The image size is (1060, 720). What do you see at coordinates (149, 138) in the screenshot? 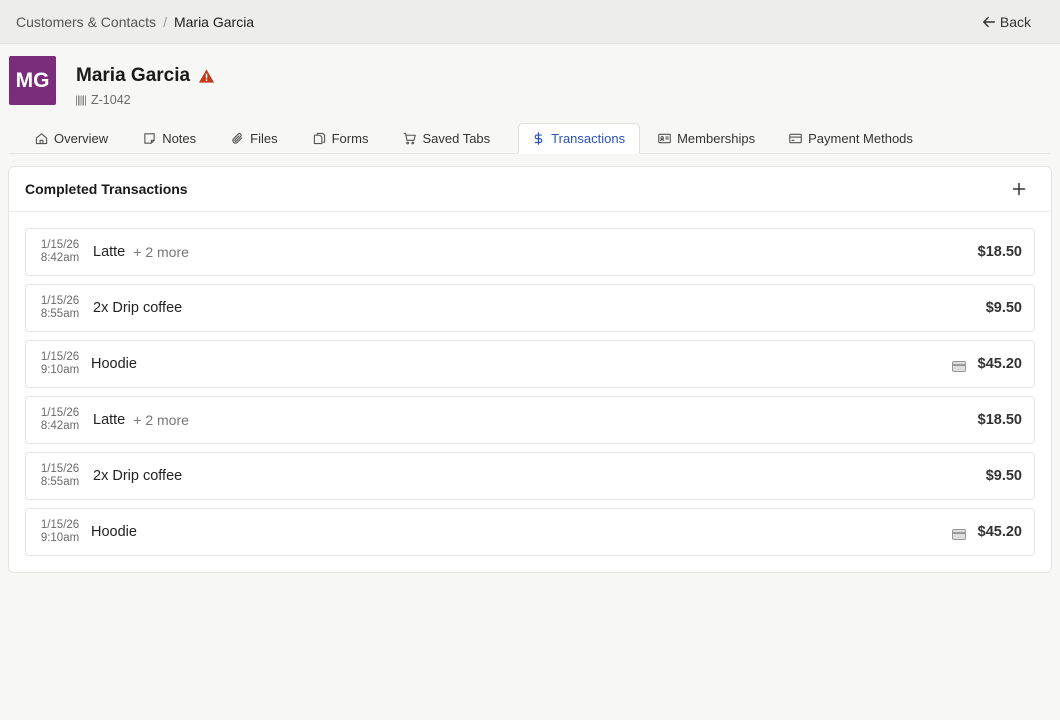
I see `note-icon` at bounding box center [149, 138].